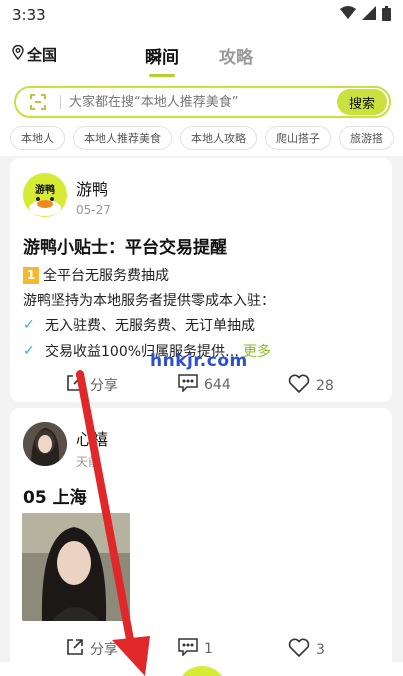  I want to click on chip-local-food: 本地人推荐美食, so click(122, 138).